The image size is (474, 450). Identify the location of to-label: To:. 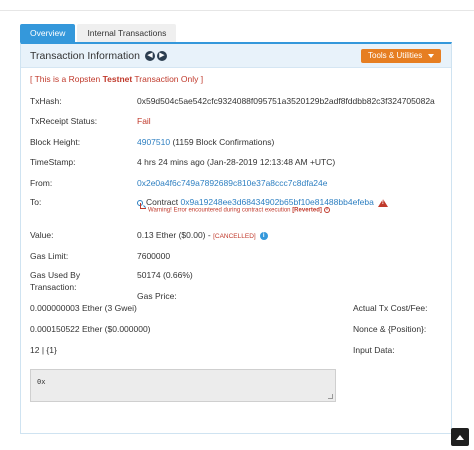
(36, 202).